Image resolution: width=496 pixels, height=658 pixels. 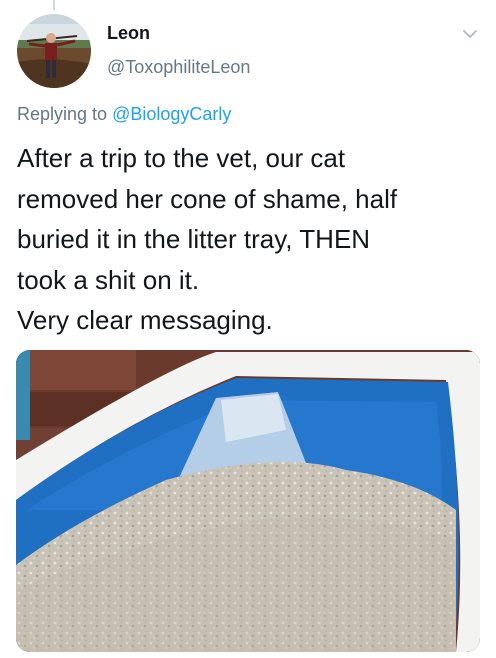 I want to click on avatar-image, so click(x=54, y=51).